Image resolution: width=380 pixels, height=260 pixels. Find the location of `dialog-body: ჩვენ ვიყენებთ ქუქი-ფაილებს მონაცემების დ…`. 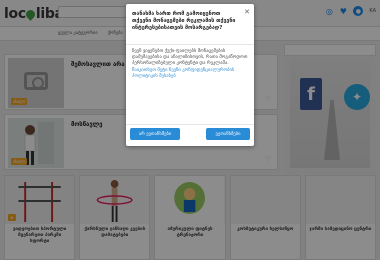

dialog-body: ჩვენ ვიყენებთ ქუქი-ფაილებს მონაცემების დ… is located at coordinates (190, 64).